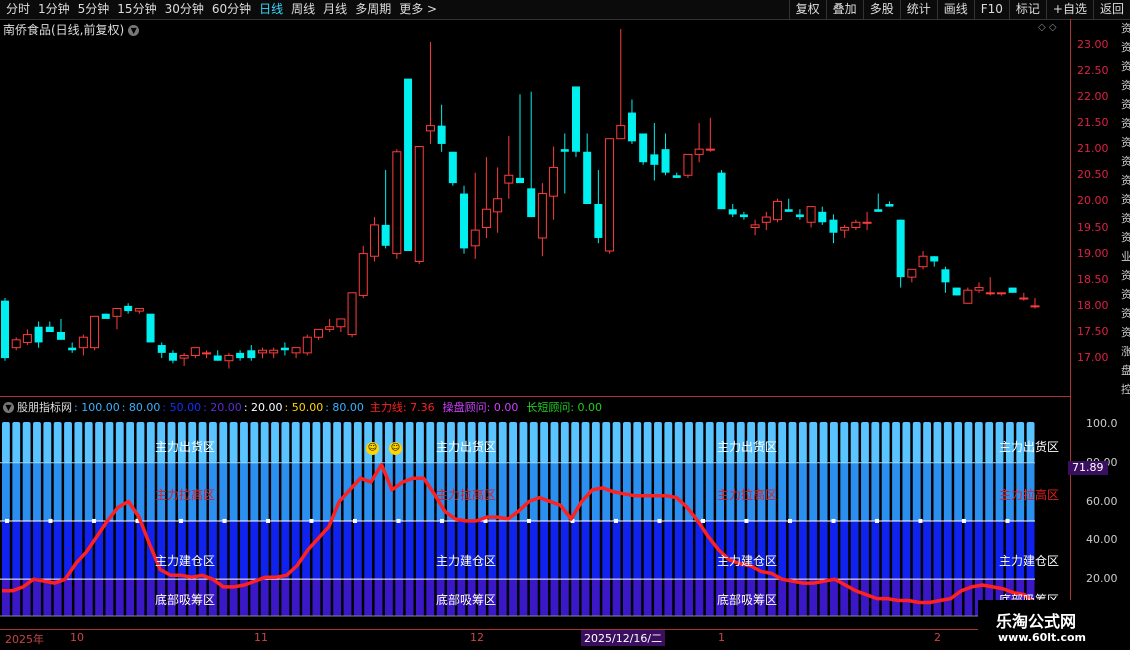 The image size is (1130, 650). Describe the element at coordinates (991, 9) in the screenshot. I see `f10-button: F10` at that location.